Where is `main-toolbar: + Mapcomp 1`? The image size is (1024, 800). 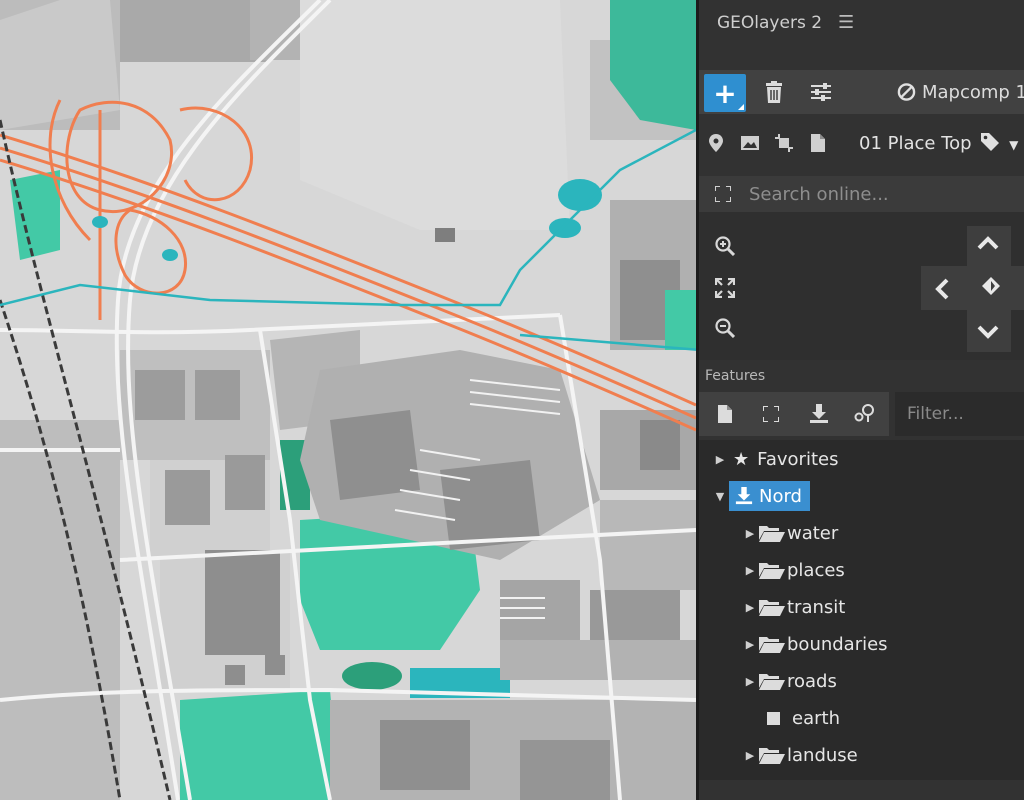
main-toolbar: + Mapcomp 1 is located at coordinates (861, 92).